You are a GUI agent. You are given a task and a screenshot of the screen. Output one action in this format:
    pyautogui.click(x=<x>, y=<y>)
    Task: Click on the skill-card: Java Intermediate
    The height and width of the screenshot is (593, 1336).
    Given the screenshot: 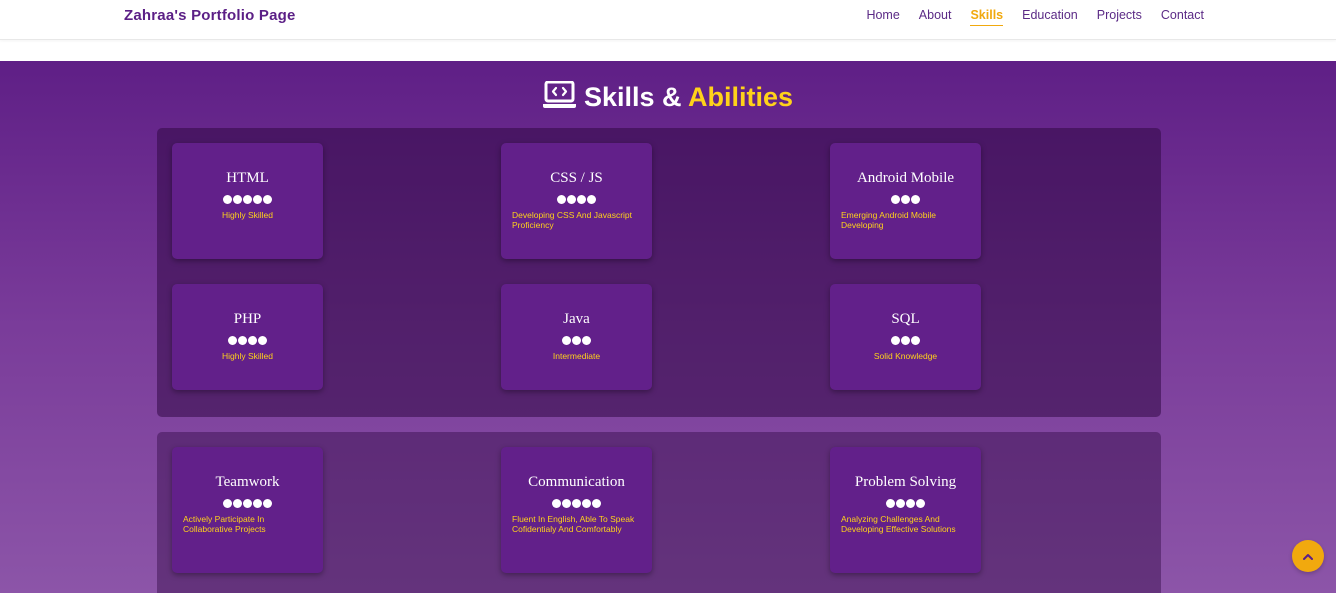 What is the action you would take?
    pyautogui.click(x=576, y=337)
    